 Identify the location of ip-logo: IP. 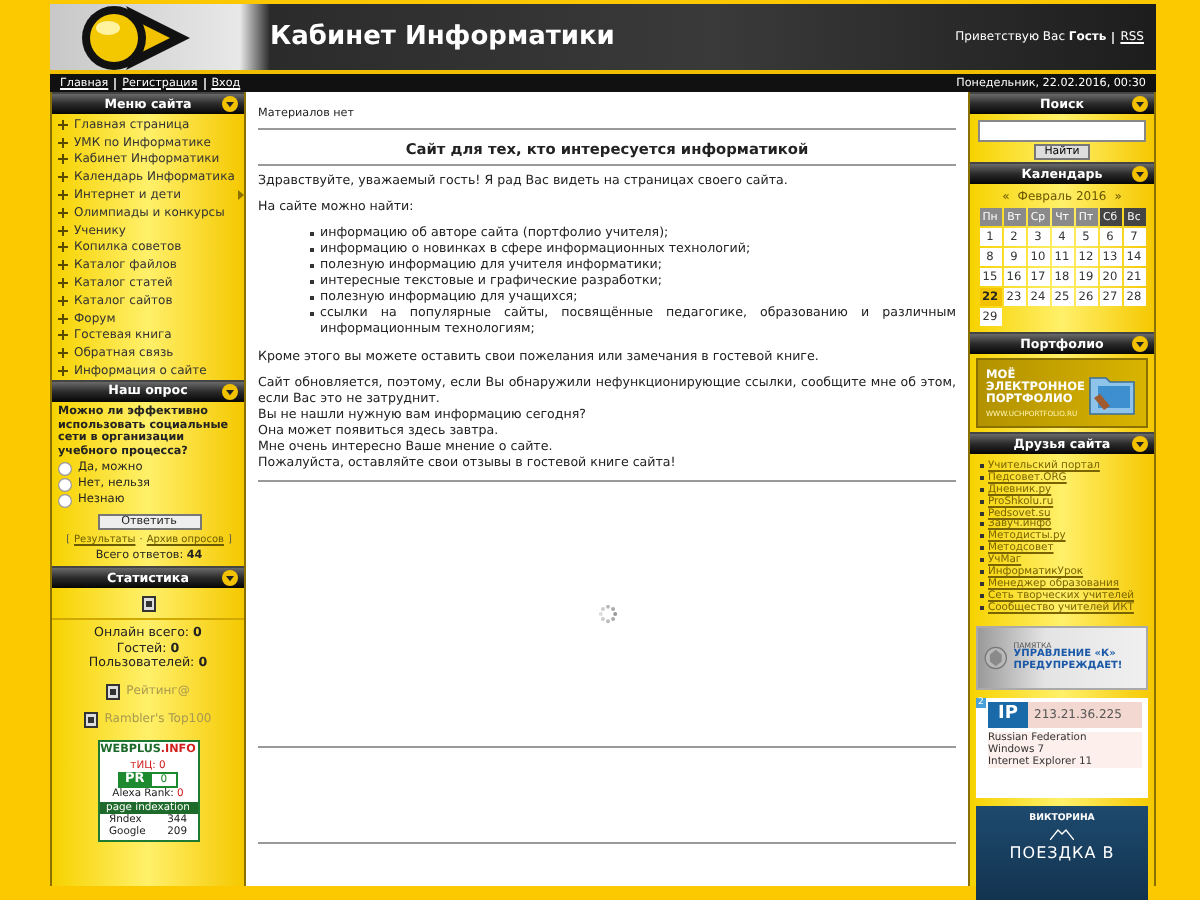
(1008, 714).